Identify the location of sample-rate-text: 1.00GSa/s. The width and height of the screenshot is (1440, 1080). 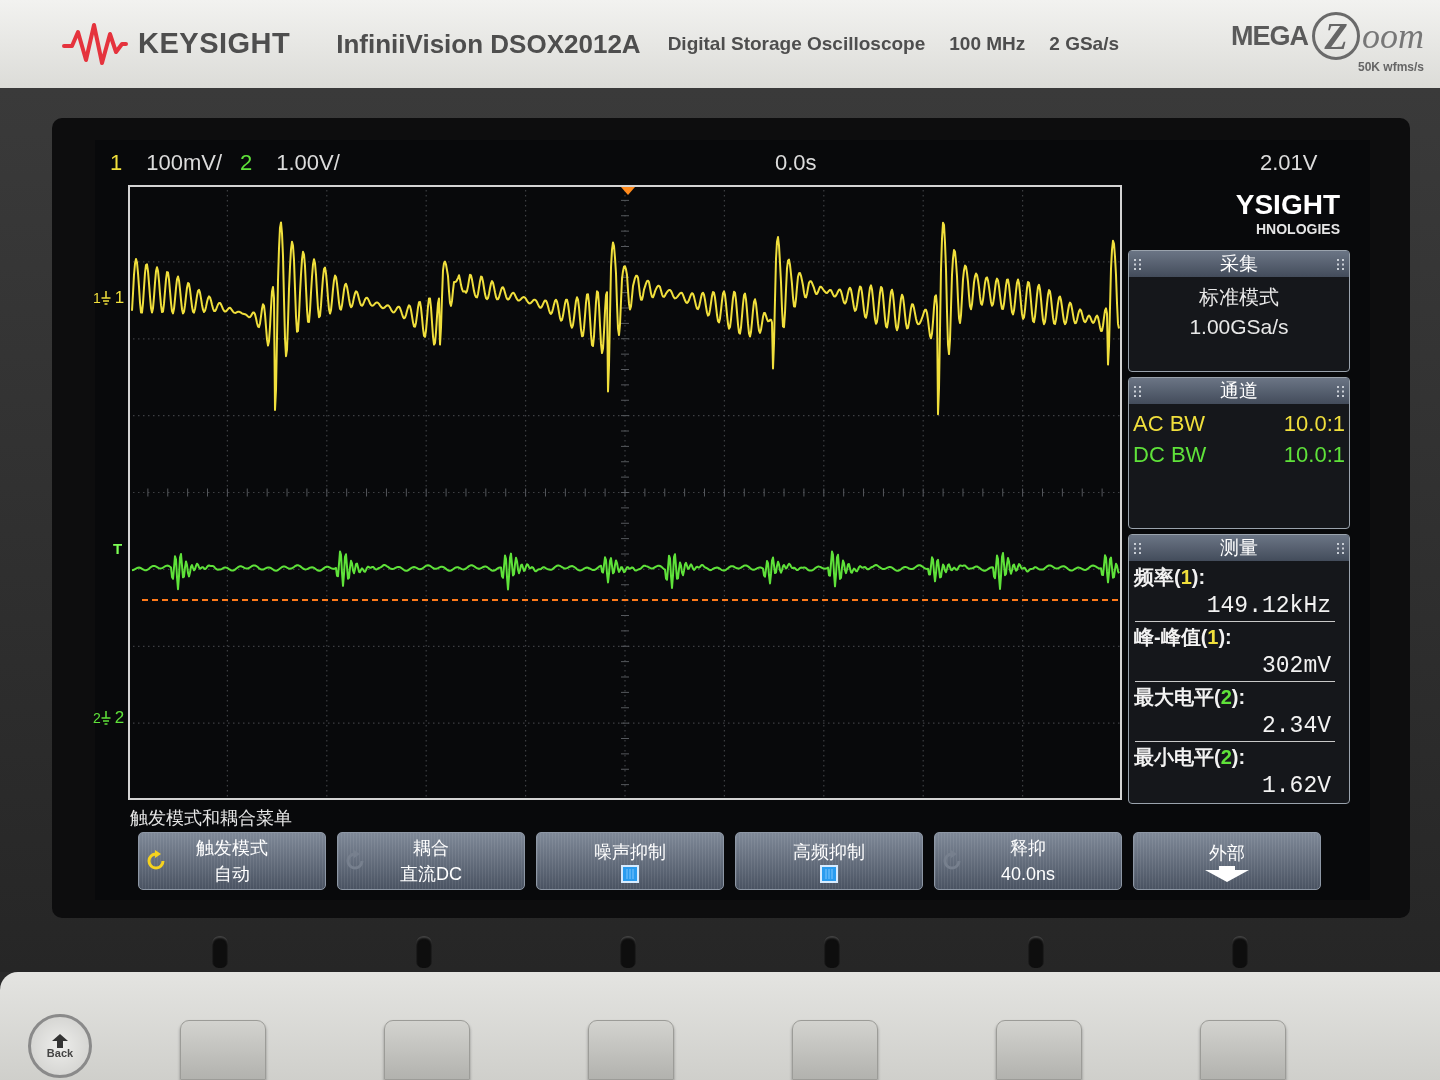
(1239, 327).